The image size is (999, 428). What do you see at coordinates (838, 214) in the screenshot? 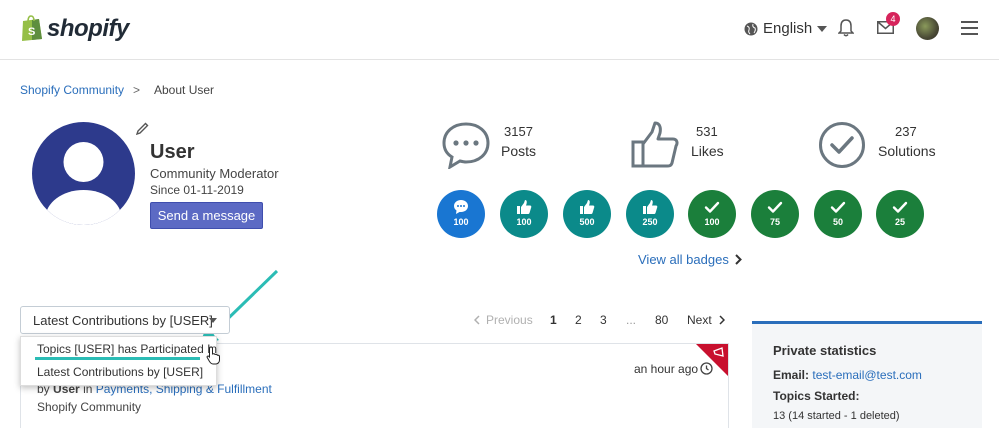
I see `badge-solutions-50: 50` at bounding box center [838, 214].